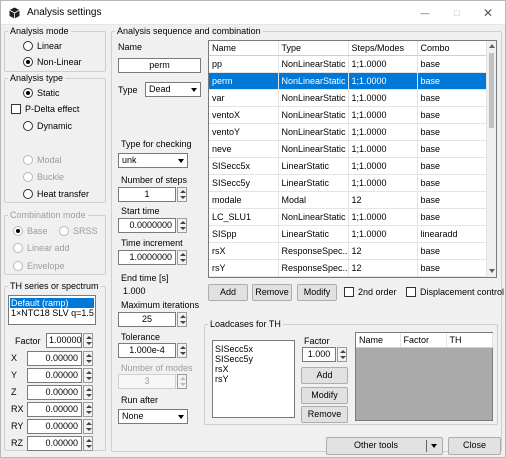 The image size is (506, 458). I want to click on displacement-control-checkbox, so click(411, 292).